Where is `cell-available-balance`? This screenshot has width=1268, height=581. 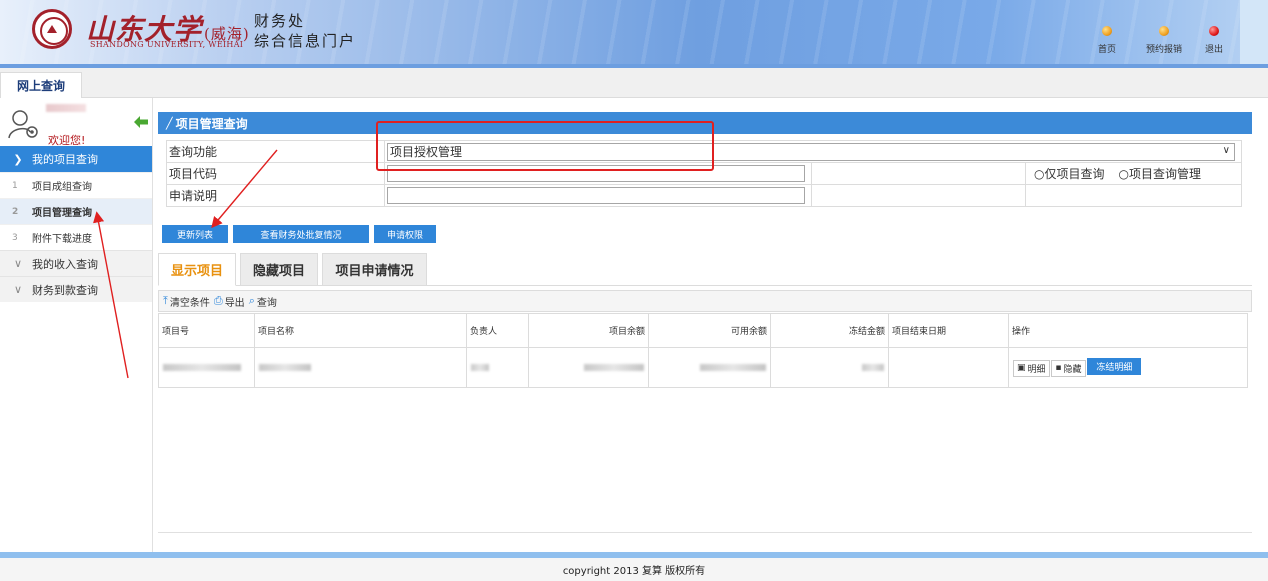
cell-available-balance is located at coordinates (709, 367).